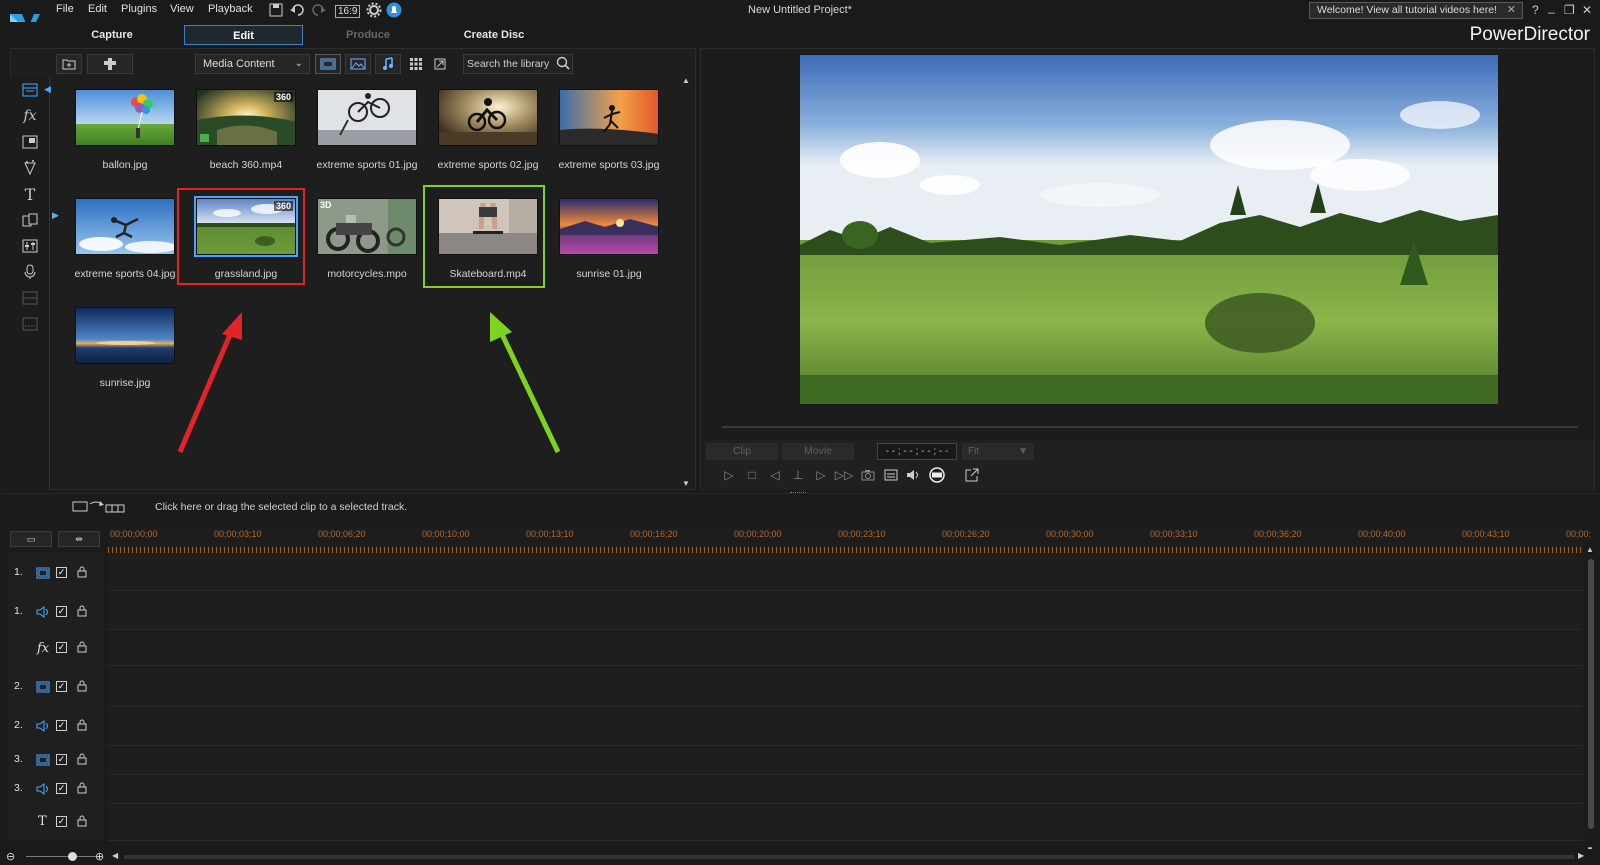  What do you see at coordinates (368, 35) in the screenshot?
I see `tab-produce: Produce` at bounding box center [368, 35].